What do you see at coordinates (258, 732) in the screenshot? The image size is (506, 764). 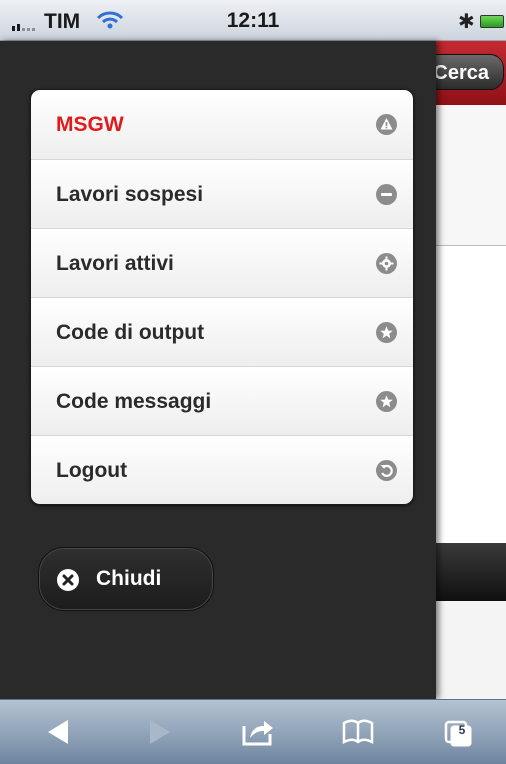 I see `share-icon` at bounding box center [258, 732].